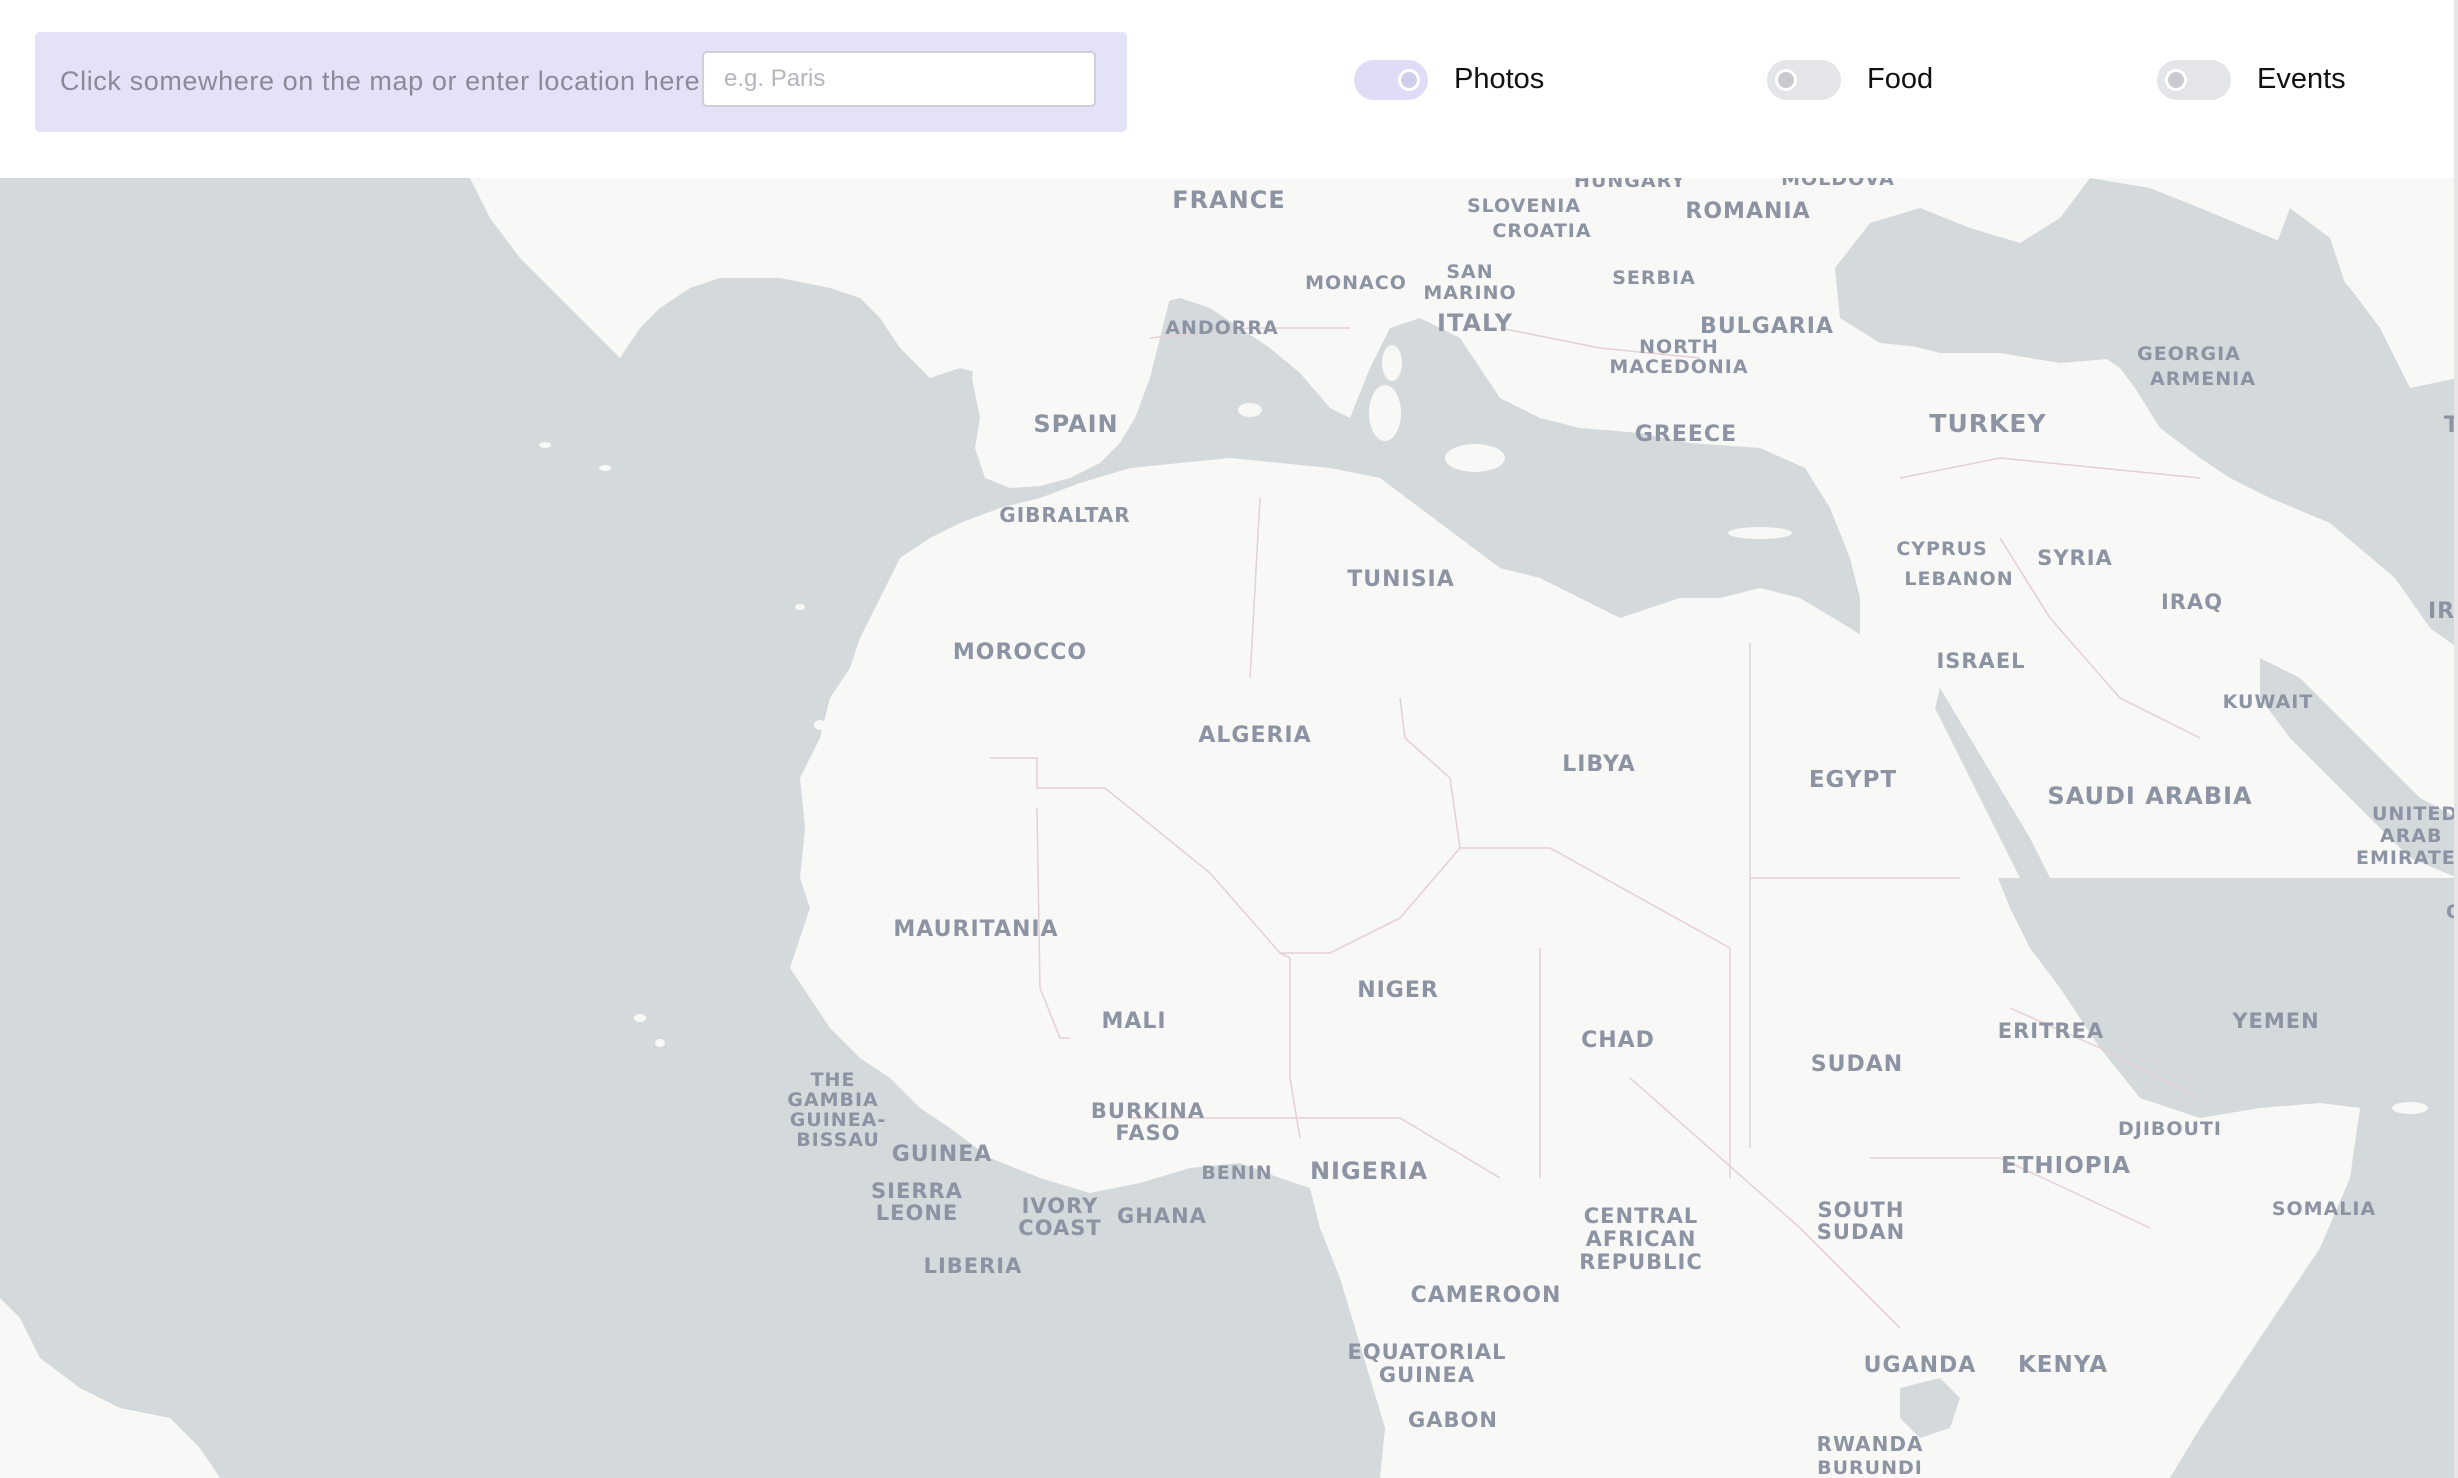 The height and width of the screenshot is (1478, 2458). What do you see at coordinates (838, 1120) in the screenshot?
I see `label-guinea-bissau-1: GUINEA-` at bounding box center [838, 1120].